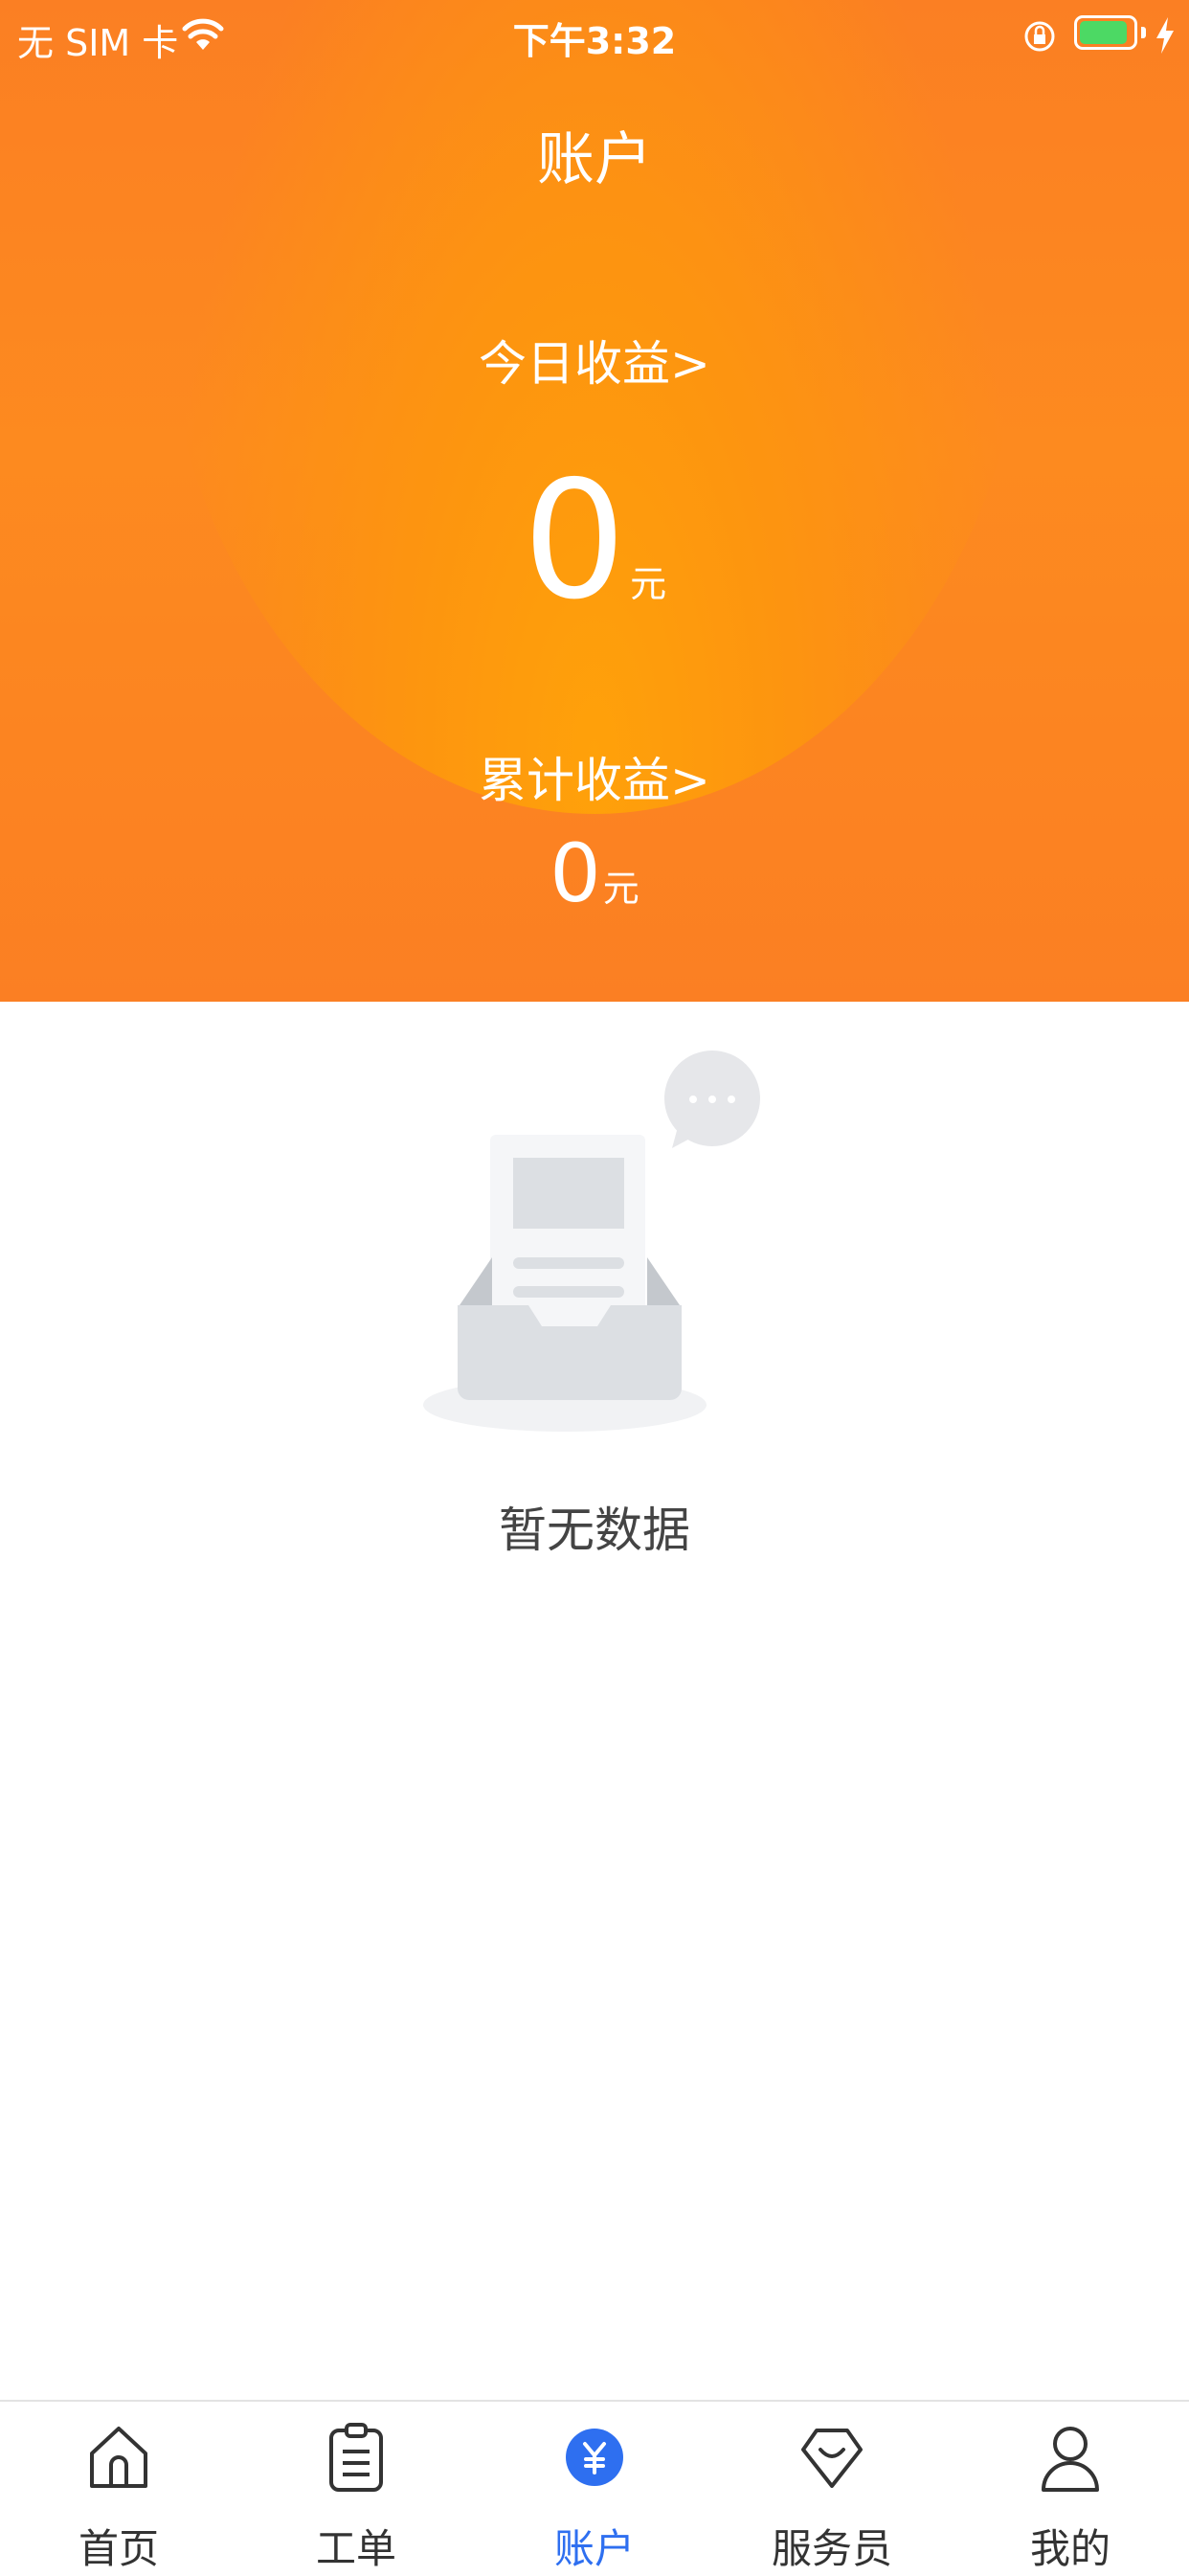 The height and width of the screenshot is (2576, 1189). What do you see at coordinates (1143, 32) in the screenshot?
I see `battery-cap` at bounding box center [1143, 32].